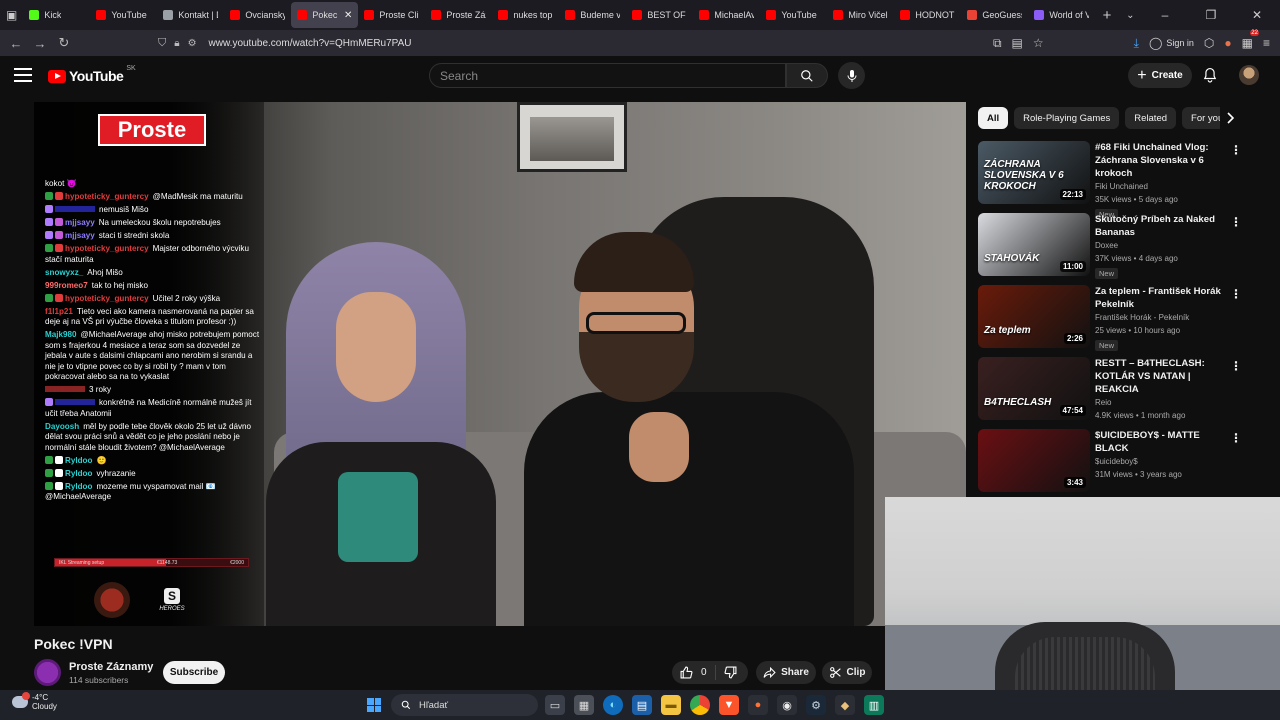  Describe the element at coordinates (1209, 43) in the screenshot. I see `extensions-icon: ⬡` at that location.